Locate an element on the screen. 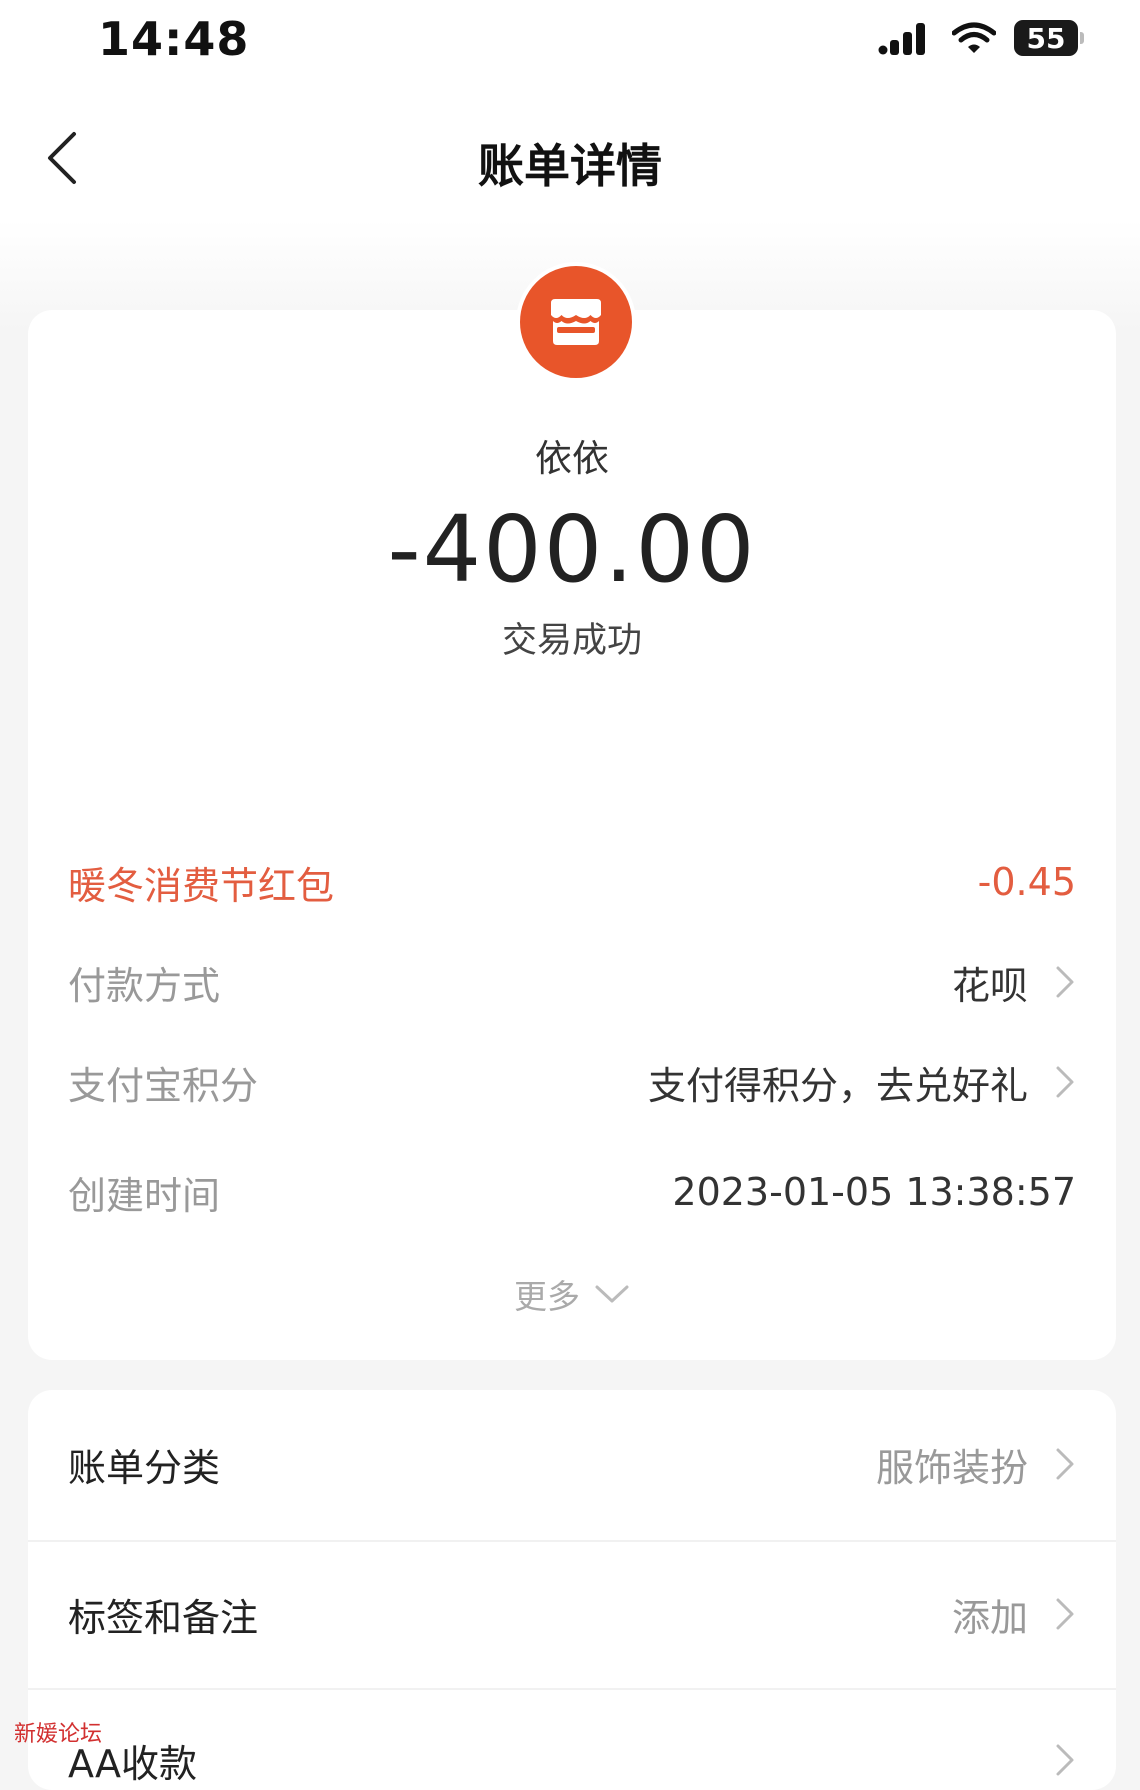 This screenshot has width=1140, height=1790. red-packet-label: 暖冬消费节红包 is located at coordinates (201, 885).